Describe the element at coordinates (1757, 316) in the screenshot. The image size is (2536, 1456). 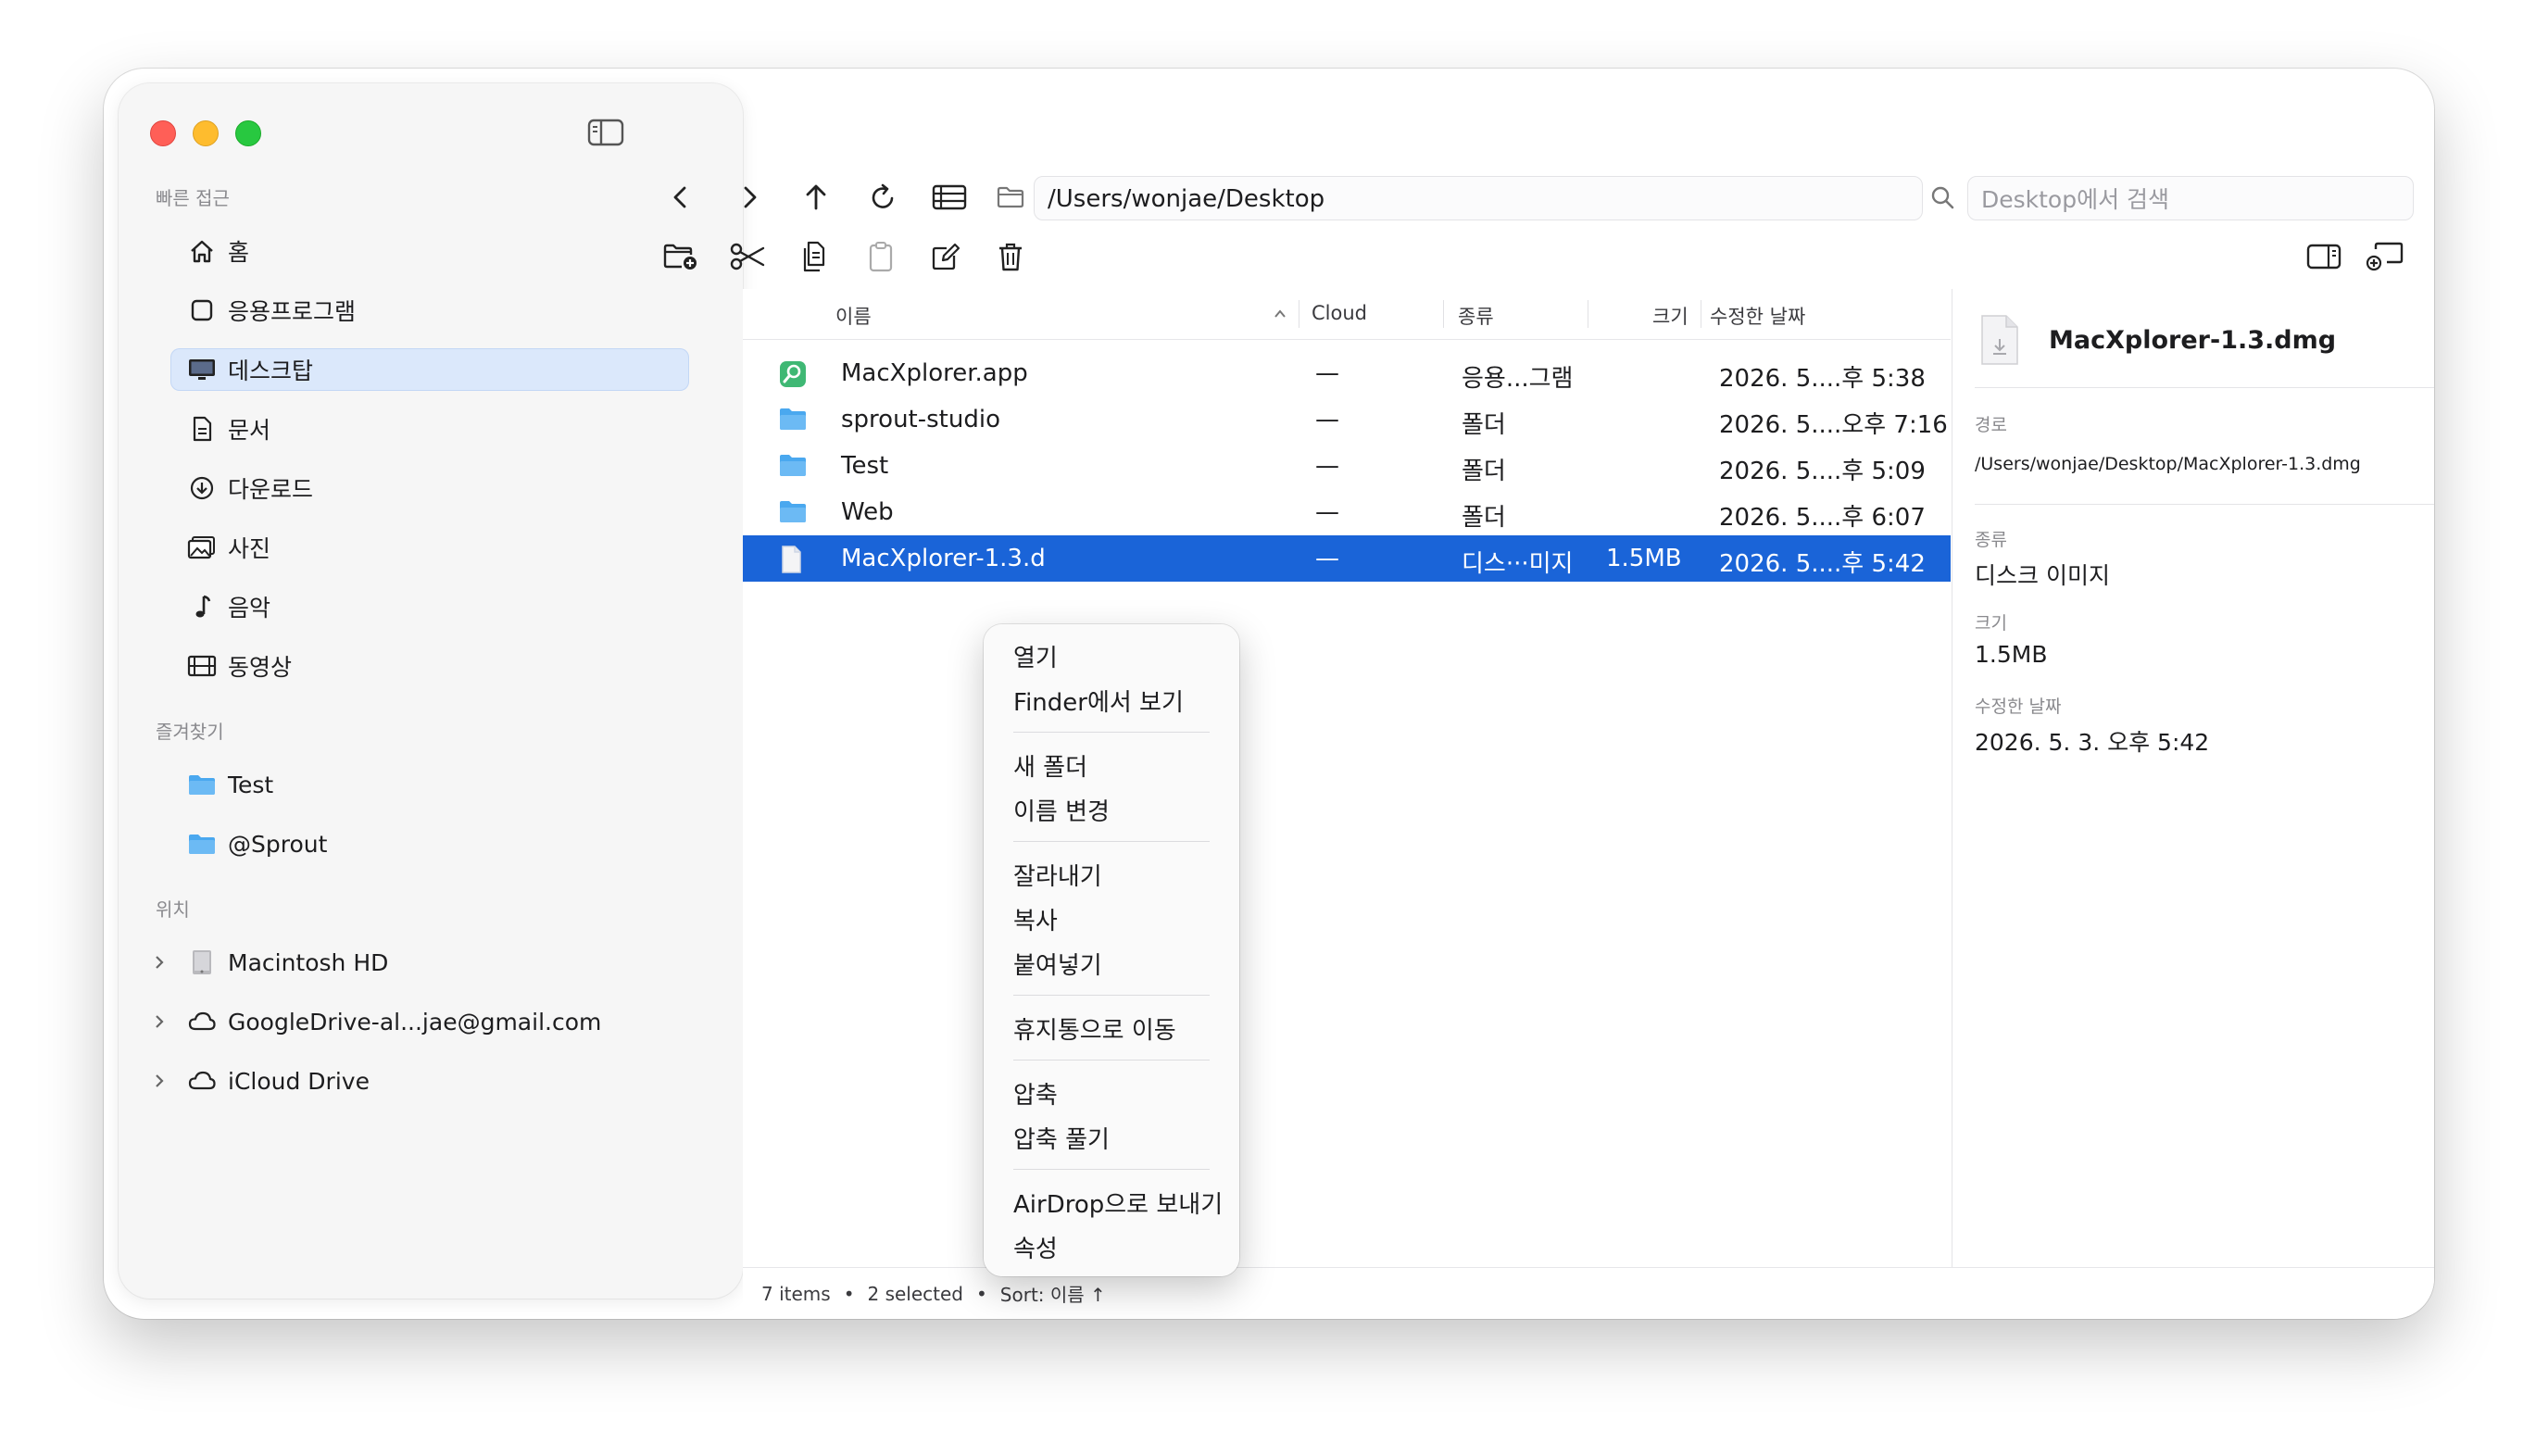
I see `column-modified-header: 수정한 날짜` at that location.